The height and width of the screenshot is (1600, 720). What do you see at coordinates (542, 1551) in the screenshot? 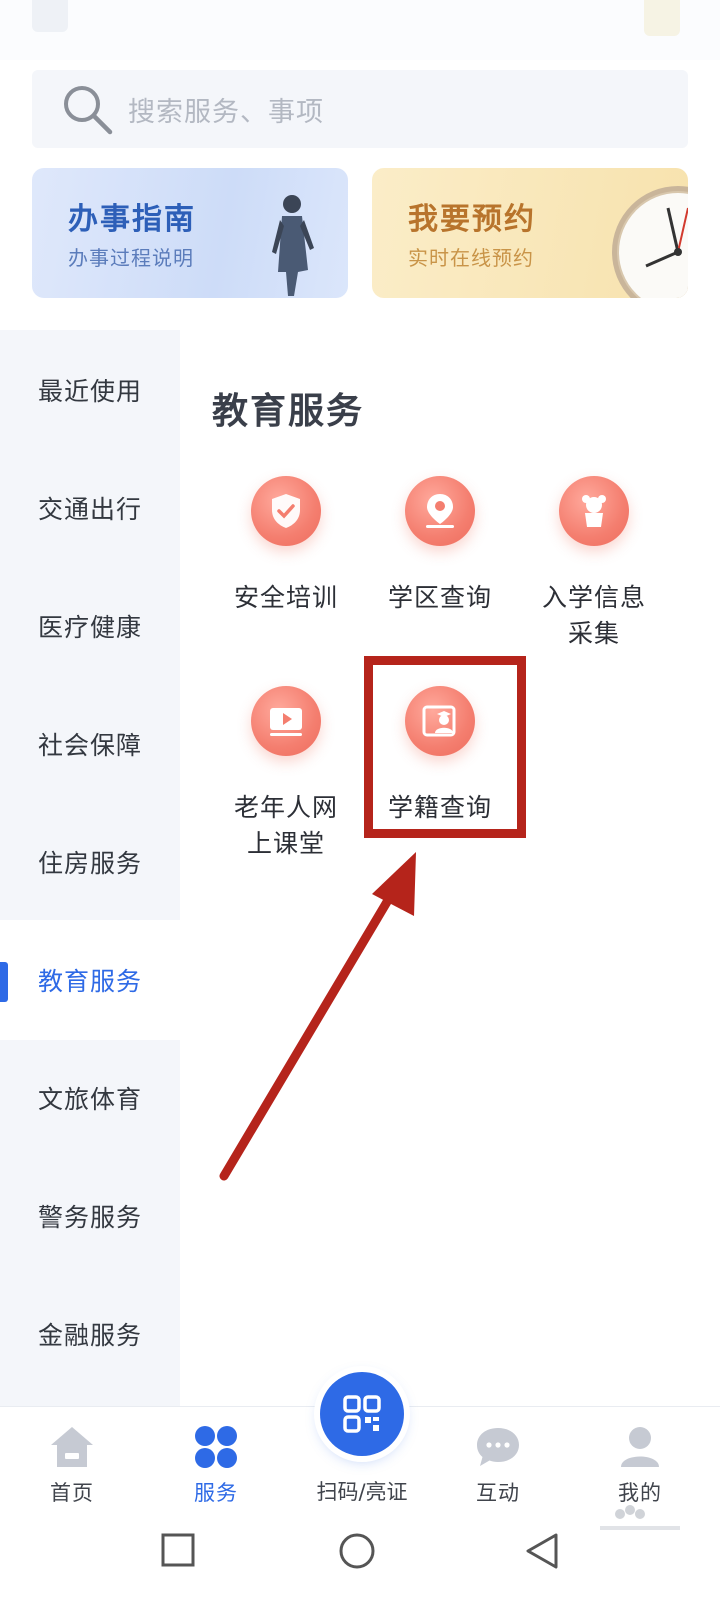
I see `back-icon` at bounding box center [542, 1551].